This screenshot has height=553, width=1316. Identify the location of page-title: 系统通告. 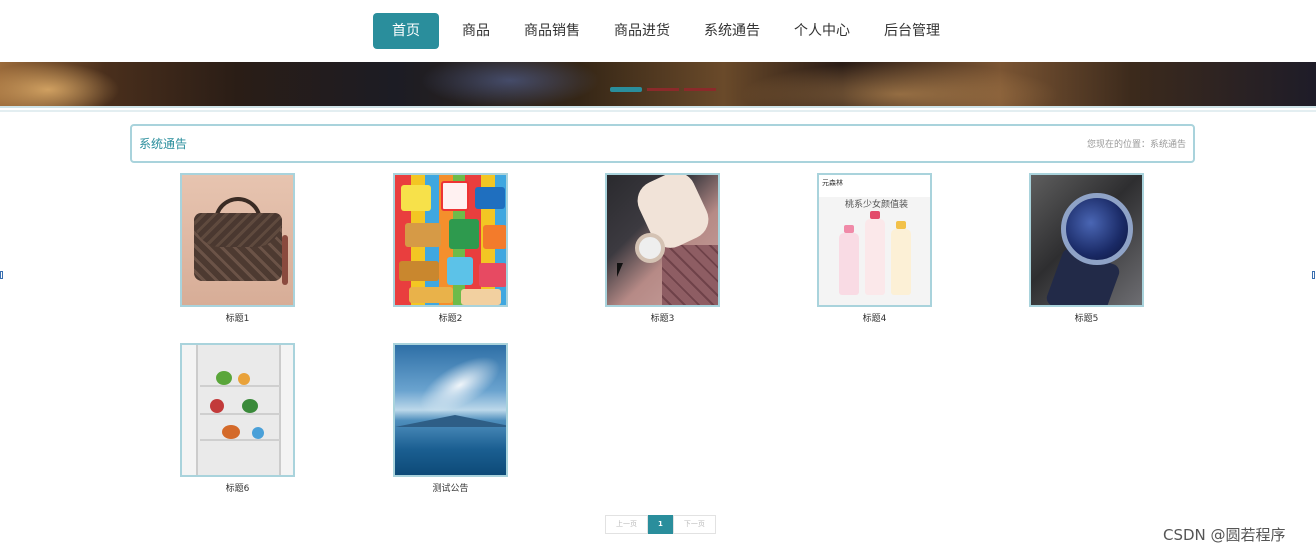
(163, 144).